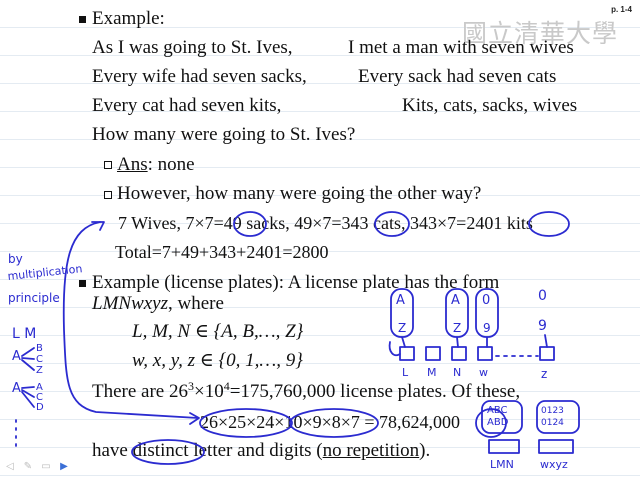 The width and height of the screenshot is (640, 480). What do you see at coordinates (334, 423) in the screenshot?
I see `circle-digit-product` at bounding box center [334, 423].